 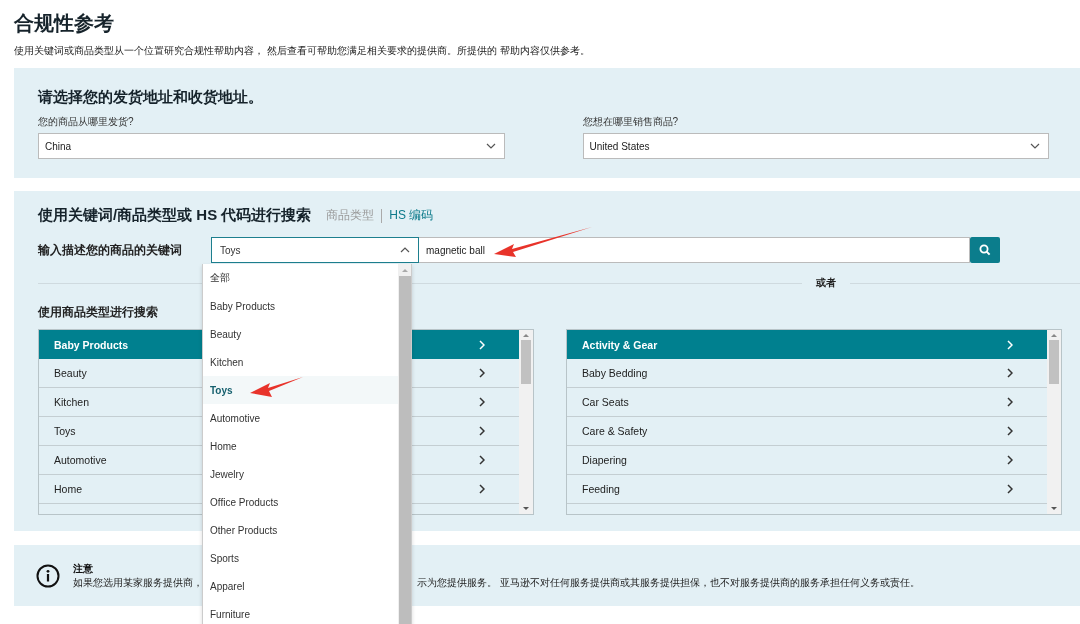 I want to click on page-description: 使用关键词或商品类型从一个位置研究合规性帮助内容， 然后查看可帮助您满足相关要求的提供商。所提供的 帮助内容仅供参考。, so click(x=302, y=51).